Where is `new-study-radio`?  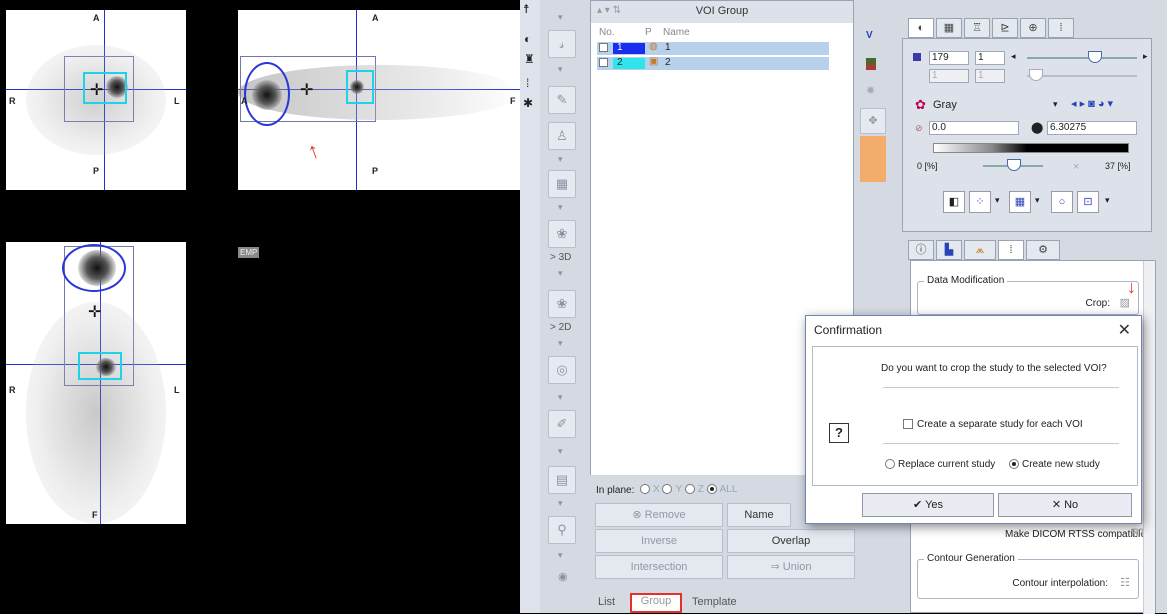
new-study-radio is located at coordinates (1014, 464).